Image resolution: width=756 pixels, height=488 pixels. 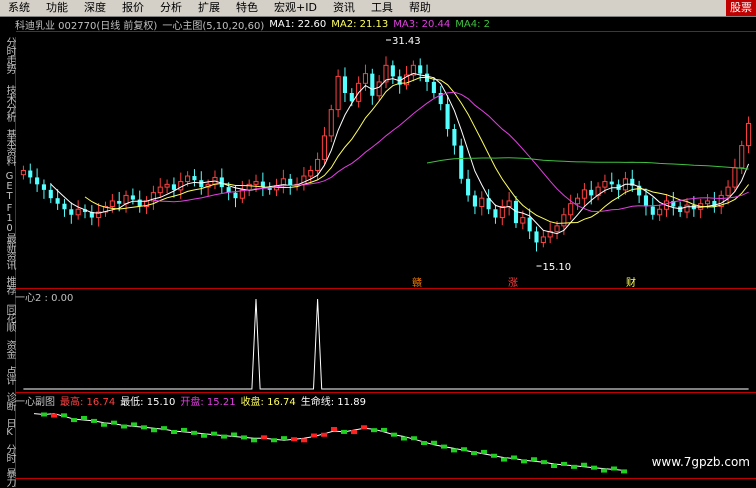 I want to click on side-btn-comment: 点评, so click(x=7, y=375).